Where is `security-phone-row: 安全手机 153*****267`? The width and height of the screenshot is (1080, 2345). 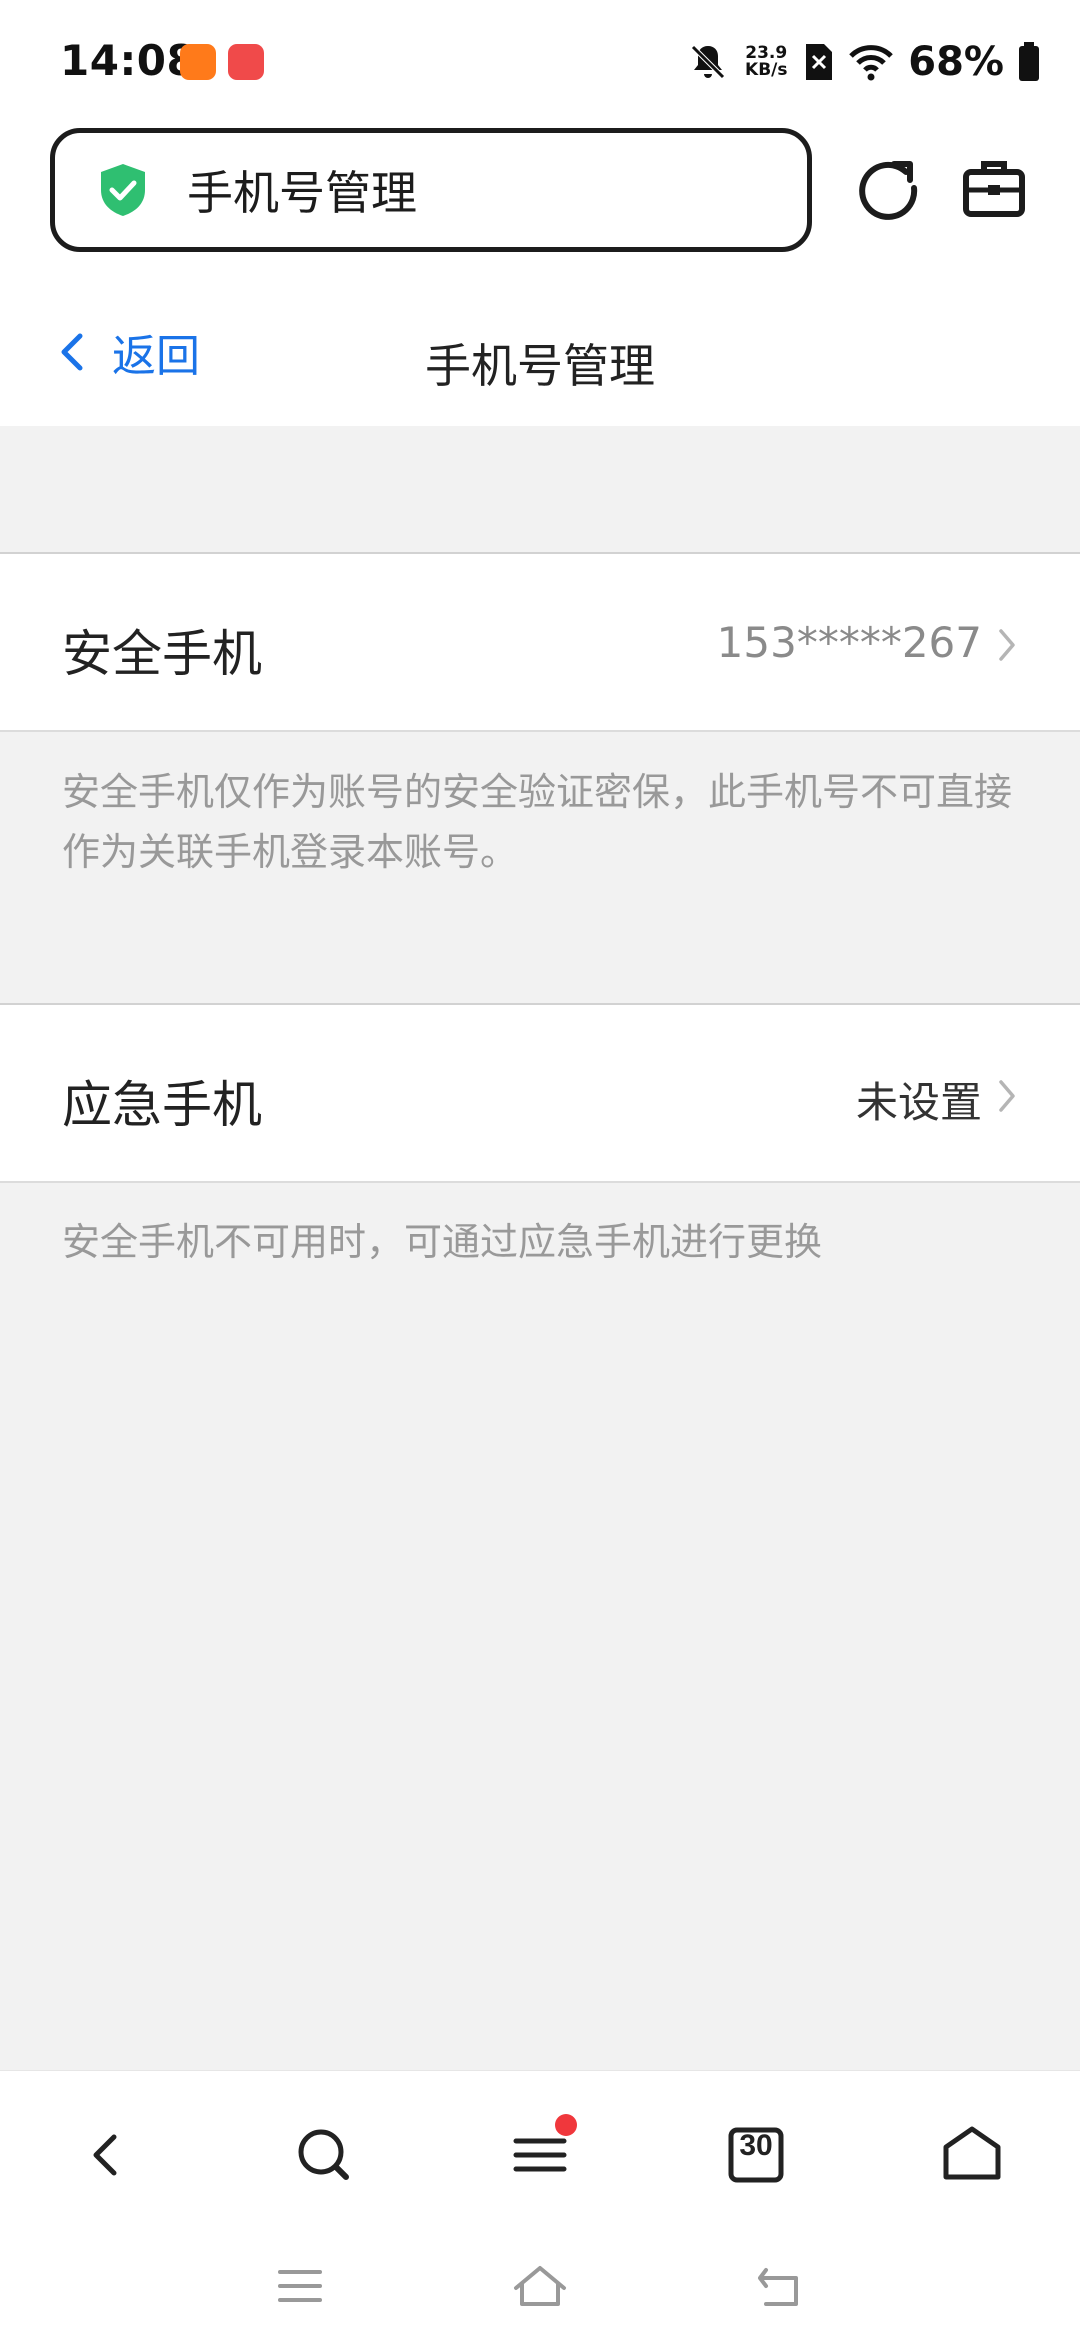 security-phone-row: 安全手机 153*****267 is located at coordinates (540, 642).